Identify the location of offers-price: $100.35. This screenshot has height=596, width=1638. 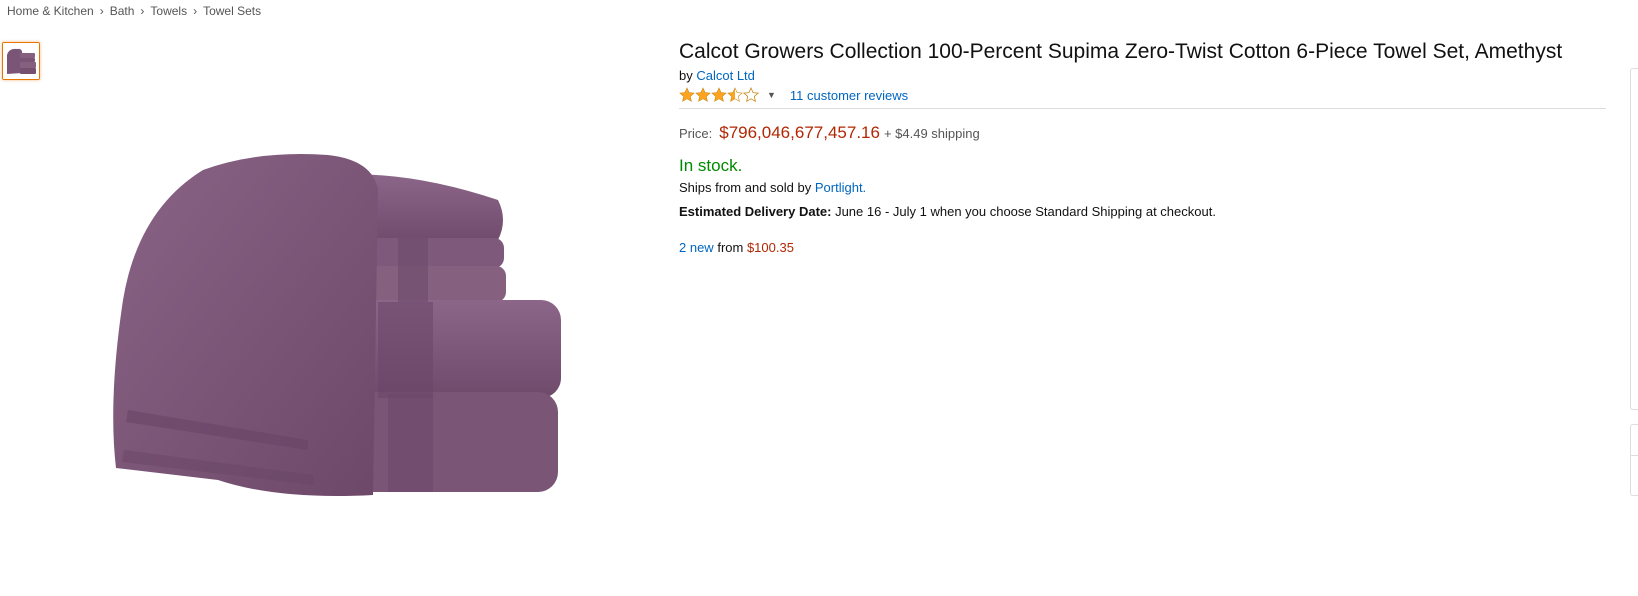
(770, 247).